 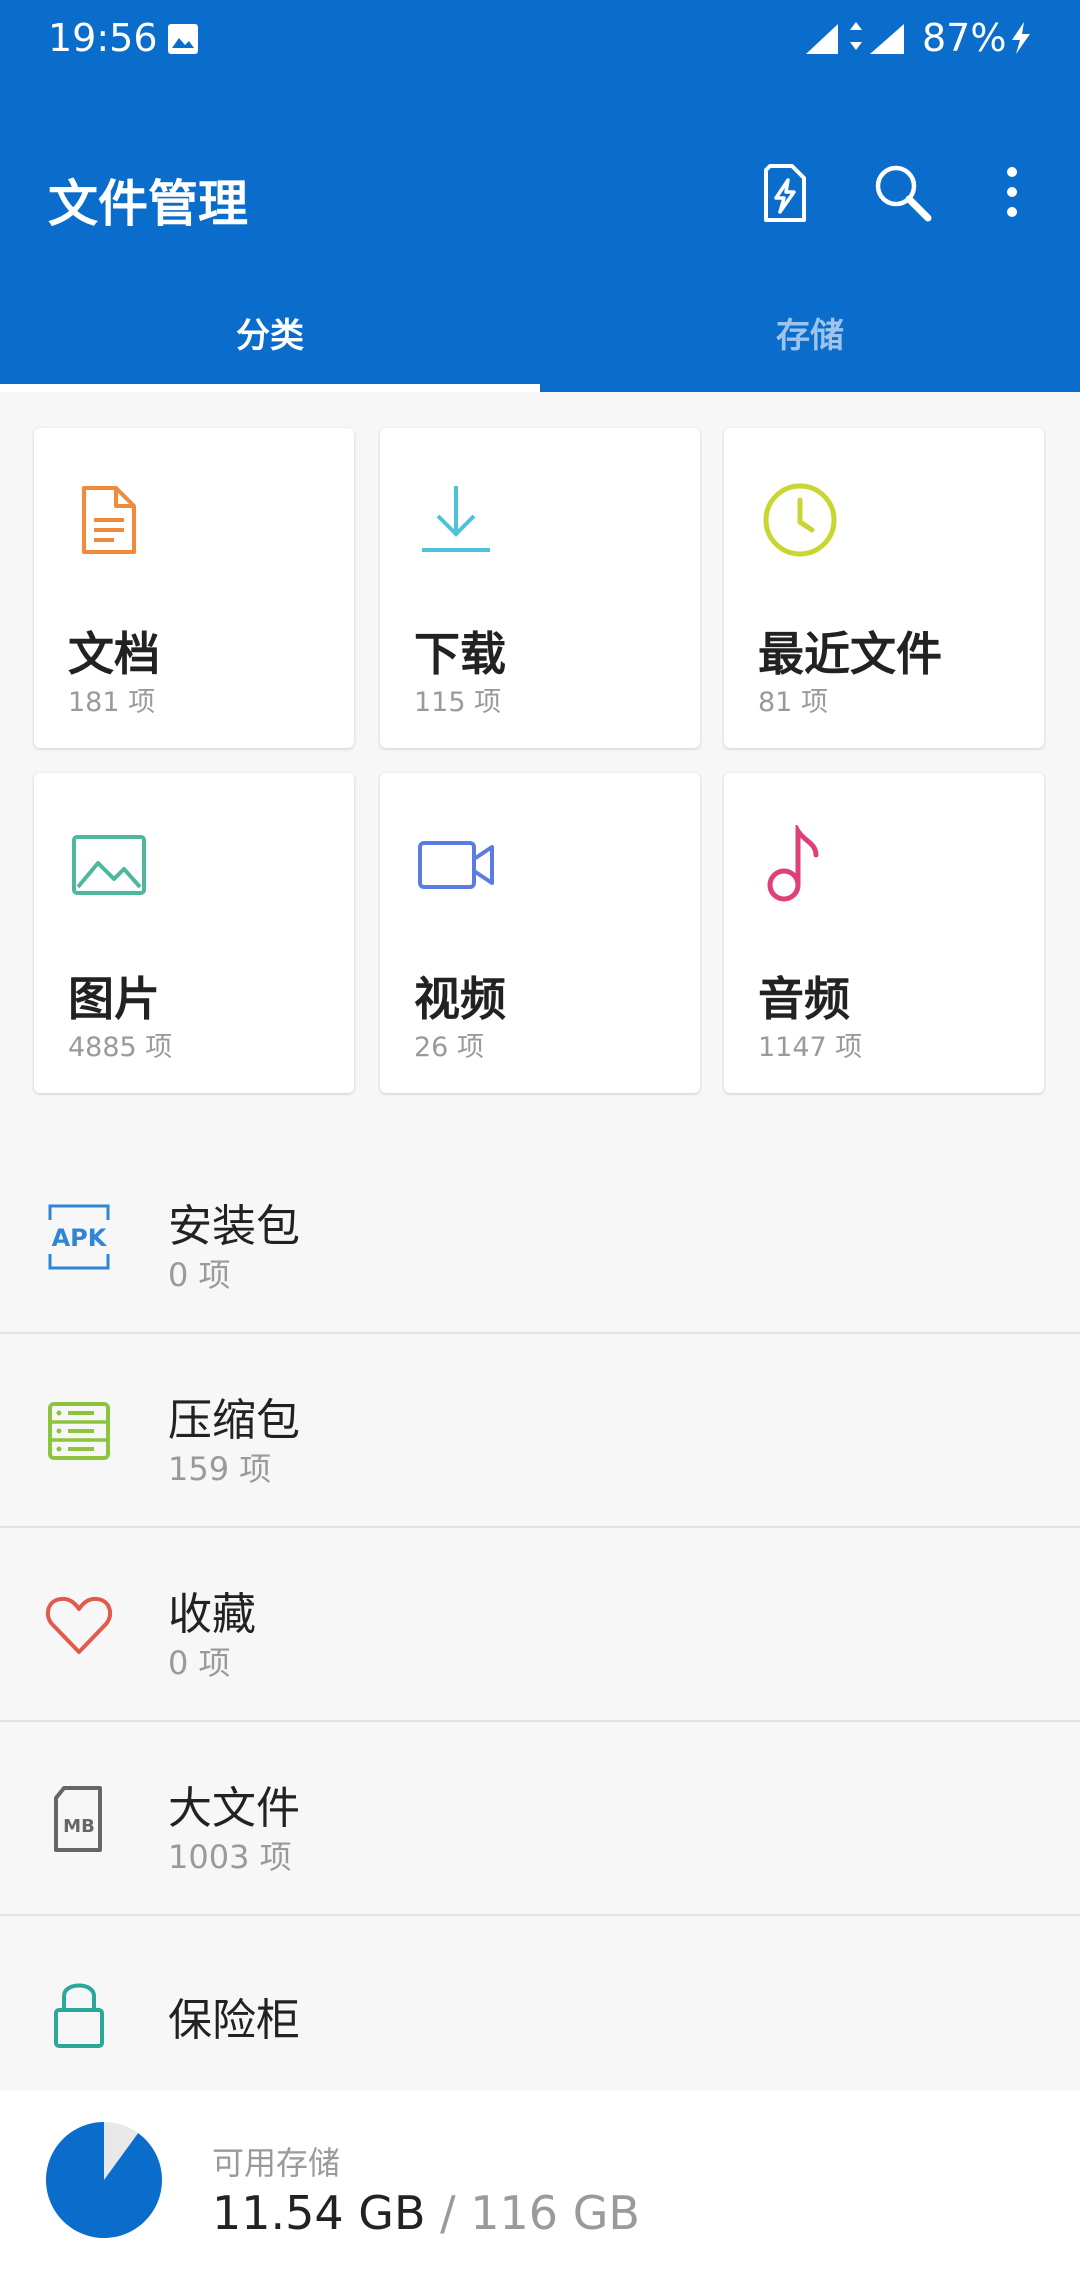 What do you see at coordinates (884, 588) in the screenshot?
I see `category-card-recent: 最近文件 81 项` at bounding box center [884, 588].